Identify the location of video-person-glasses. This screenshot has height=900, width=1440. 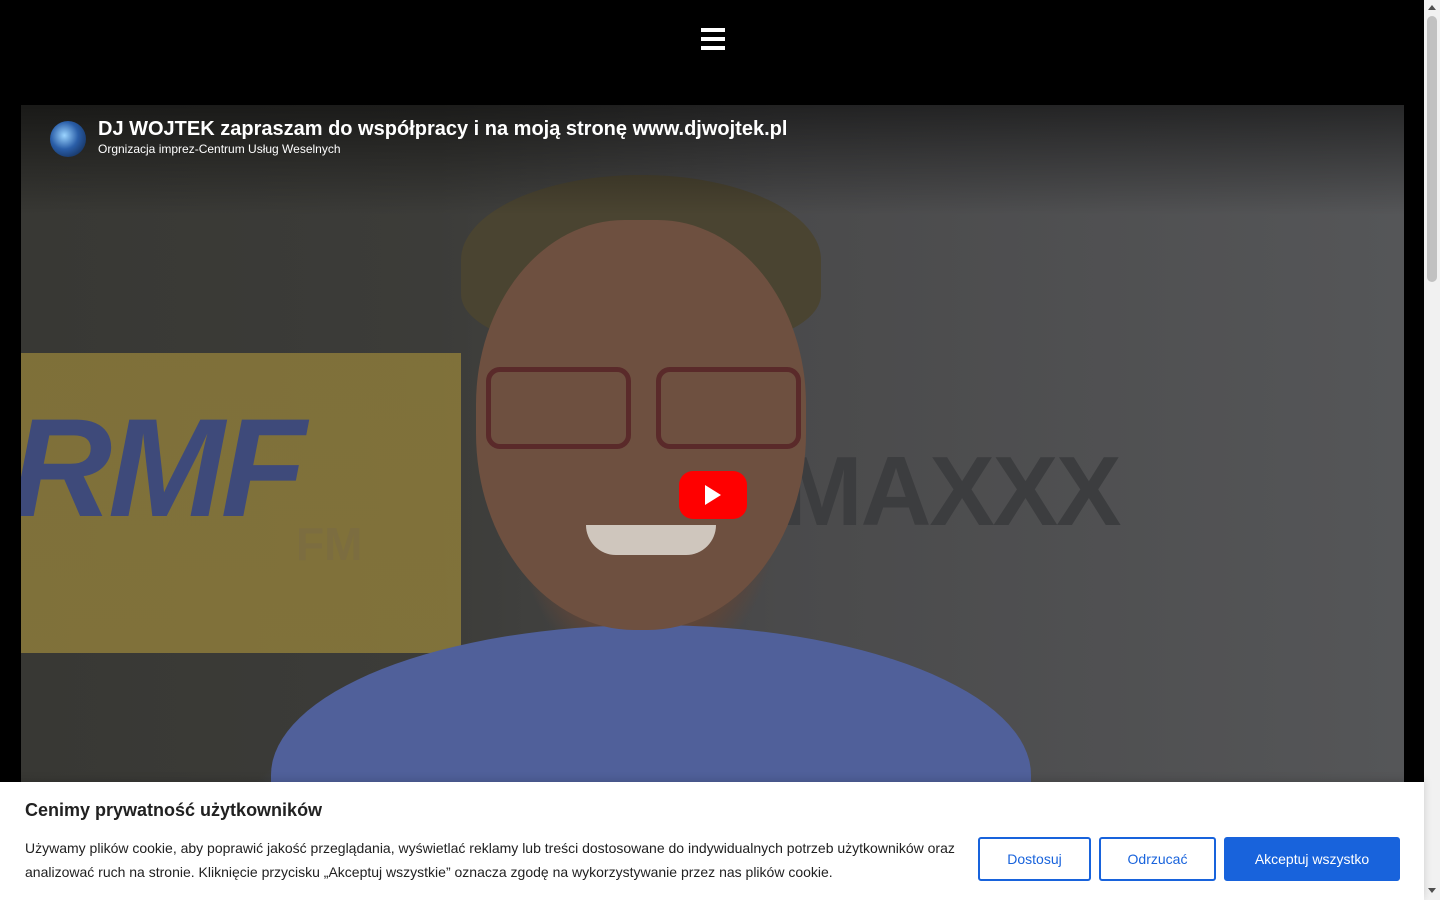
(651, 408).